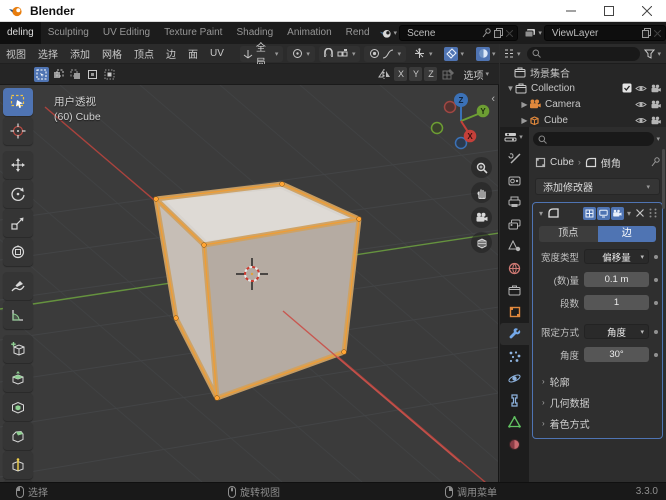 This screenshot has height=500, width=666. I want to click on snap-target-icon, so click(343, 54).